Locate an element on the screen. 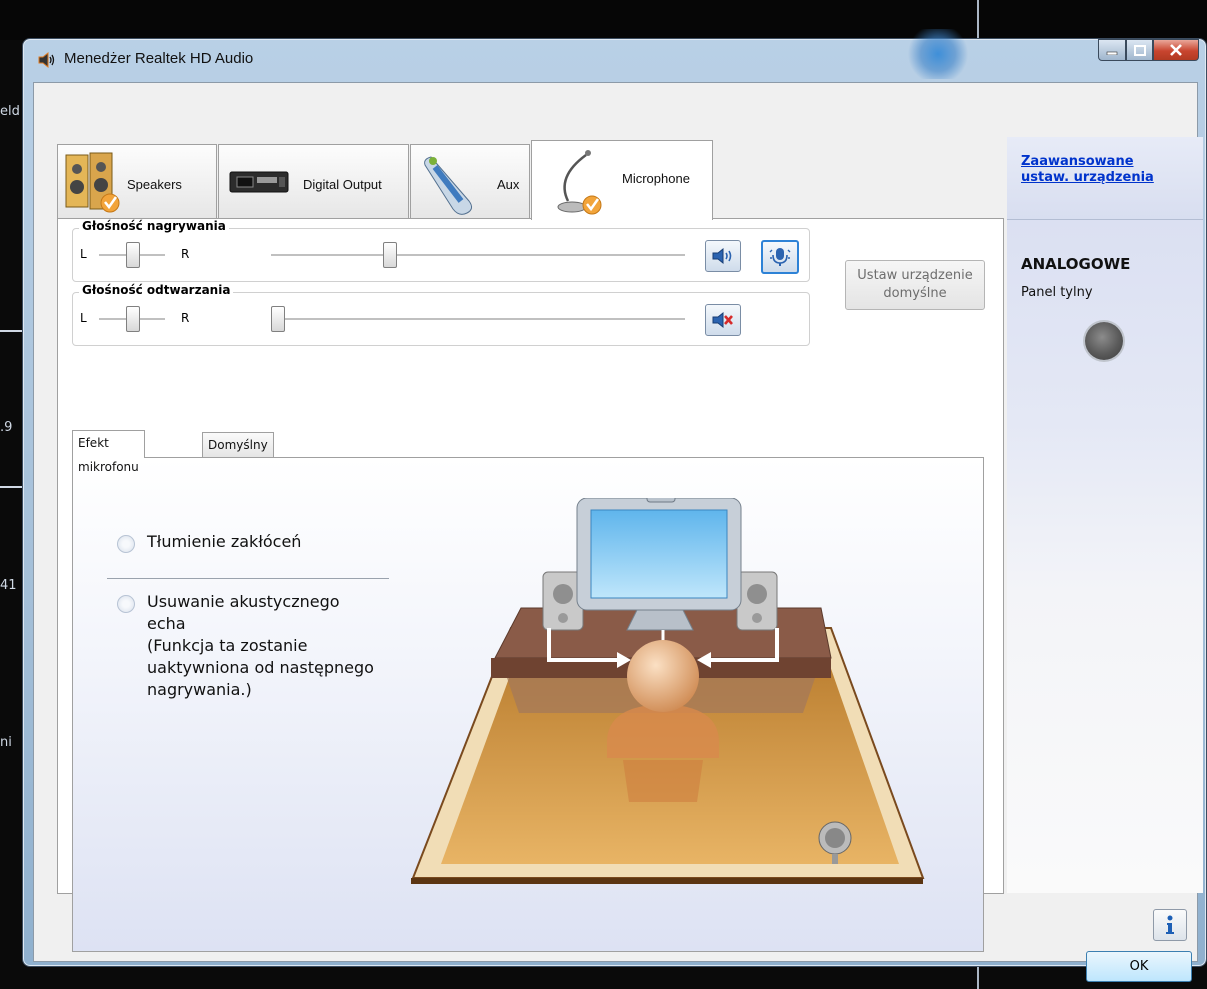 Image resolution: width=1207 pixels, height=989 pixels. playback-volume-slider is located at coordinates (278, 319).